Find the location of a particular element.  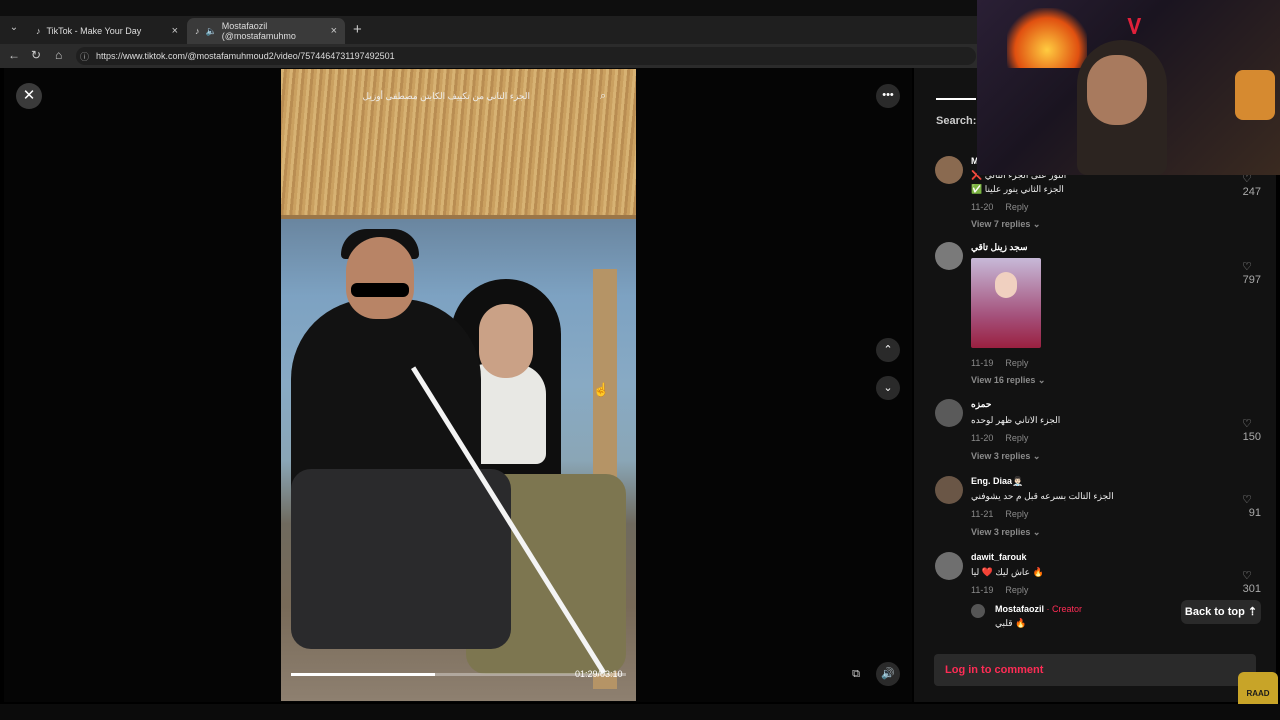

tab-mostafaozil: ♪ 🔈 Mostafaozil (@mostafamuhmo × is located at coordinates (266, 31).